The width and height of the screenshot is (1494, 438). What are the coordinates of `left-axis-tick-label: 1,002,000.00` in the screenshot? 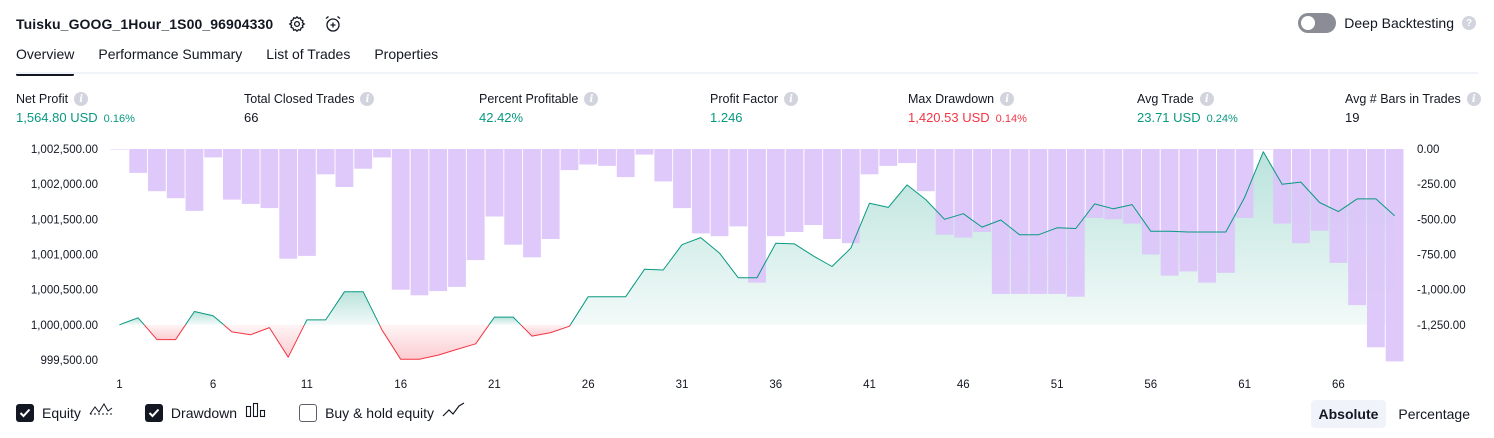 It's located at (64, 185).